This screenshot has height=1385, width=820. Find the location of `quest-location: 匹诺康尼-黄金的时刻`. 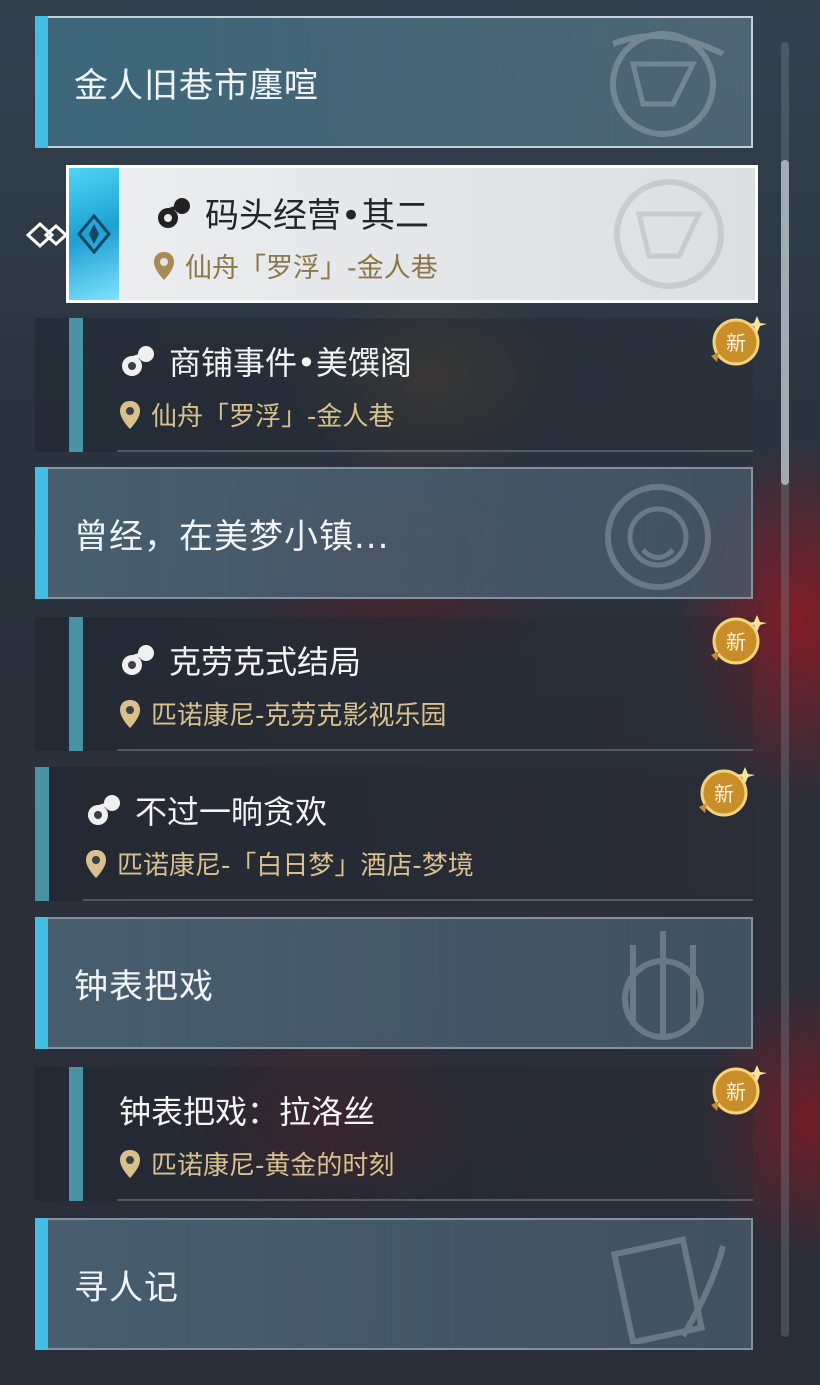

quest-location: 匹诺康尼-黄金的时刻 is located at coordinates (256, 1163).